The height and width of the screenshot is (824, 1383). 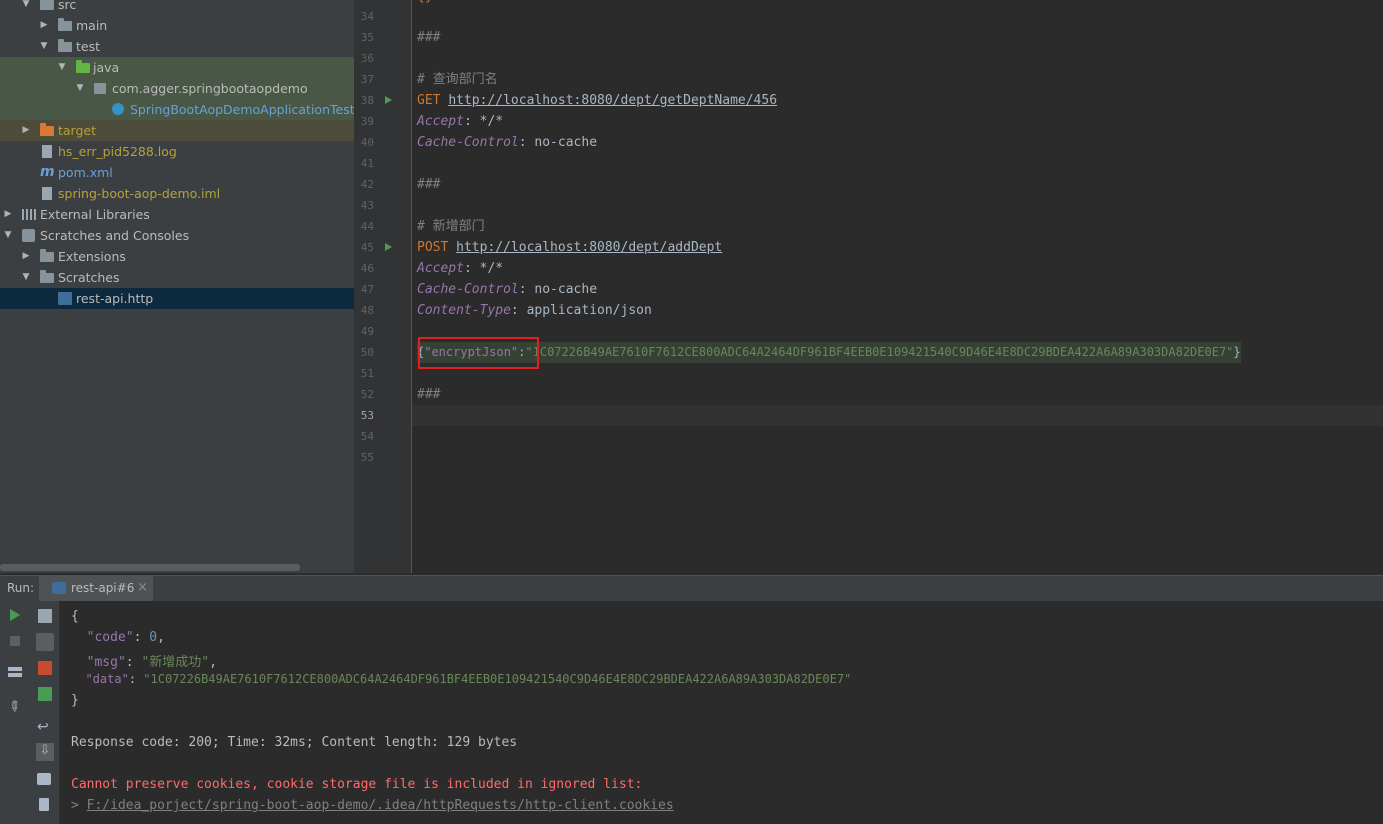 I want to click on print-icon, so click(x=44, y=779).